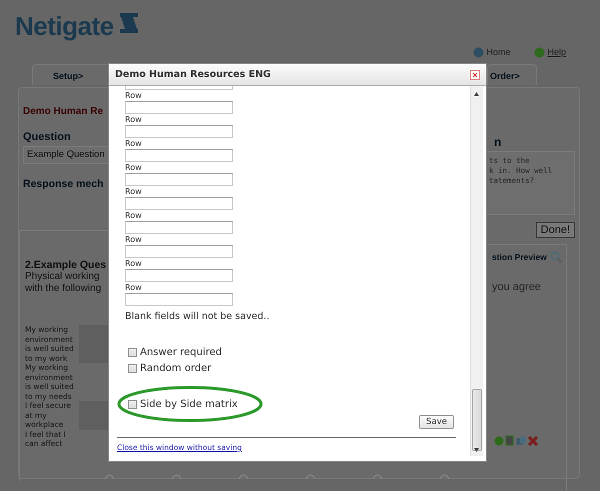 This screenshot has height=491, width=600. What do you see at coordinates (197, 316) in the screenshot?
I see `note-text: Blank fields will not be saved..` at bounding box center [197, 316].